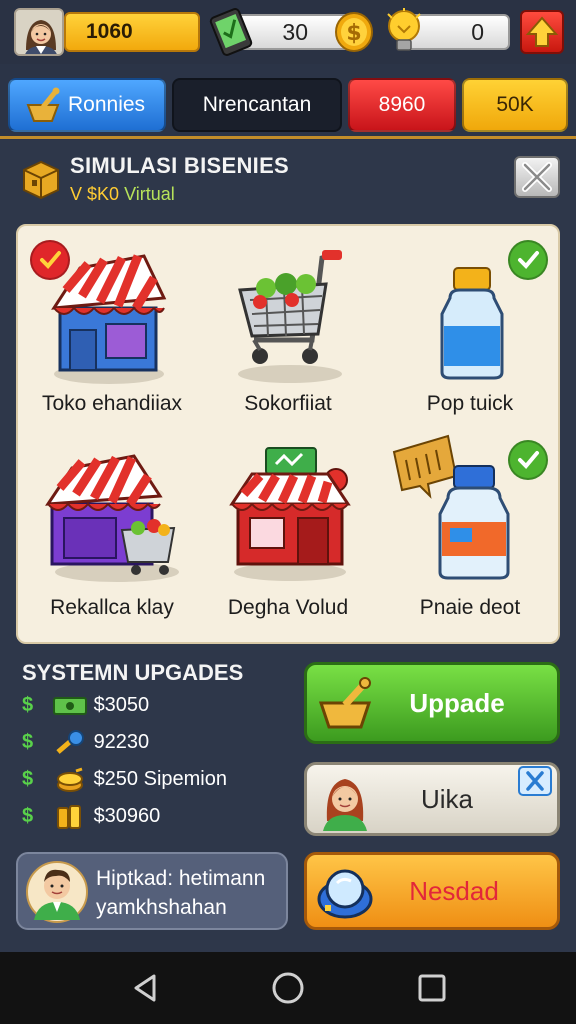  What do you see at coordinates (127, 816) in the screenshot?
I see `upgrade-label: $30960` at bounding box center [127, 816].